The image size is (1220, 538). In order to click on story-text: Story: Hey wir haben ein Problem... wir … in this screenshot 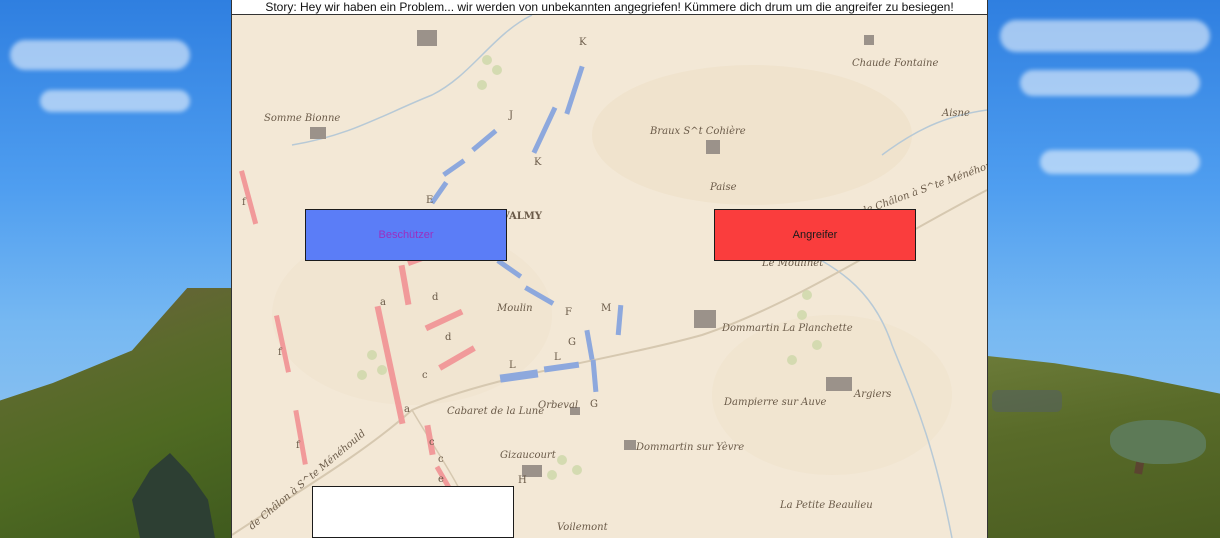, I will do `click(609, 7)`.